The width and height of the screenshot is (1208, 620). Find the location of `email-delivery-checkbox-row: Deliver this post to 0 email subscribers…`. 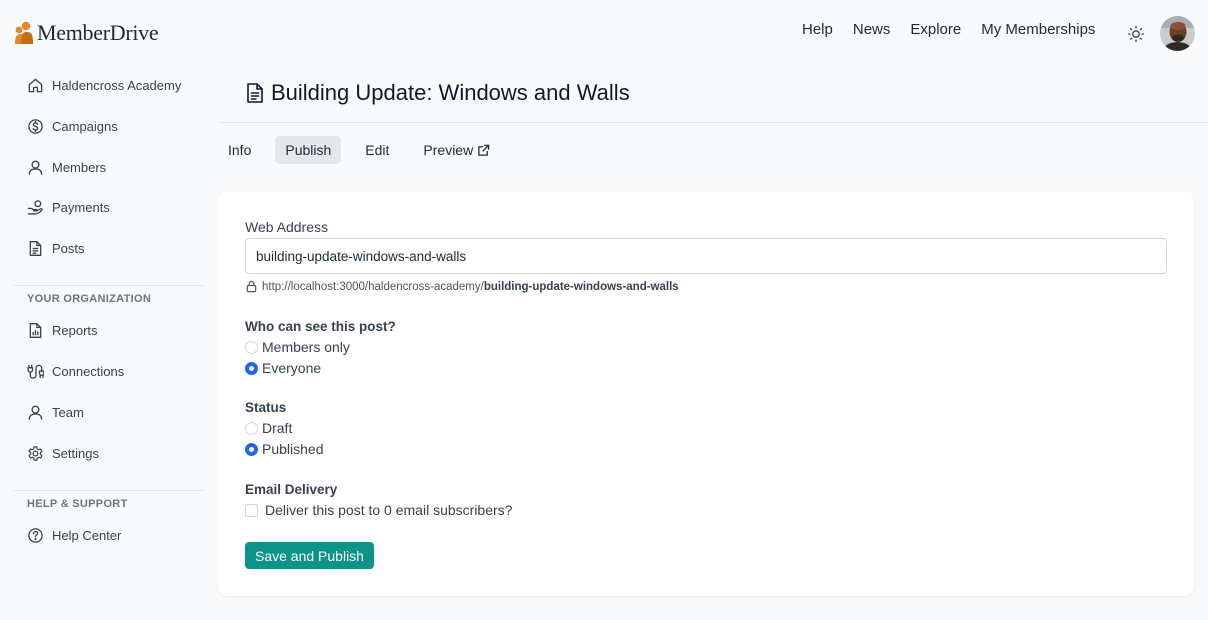

email-delivery-checkbox-row: Deliver this post to 0 email subscribers… is located at coordinates (378, 510).